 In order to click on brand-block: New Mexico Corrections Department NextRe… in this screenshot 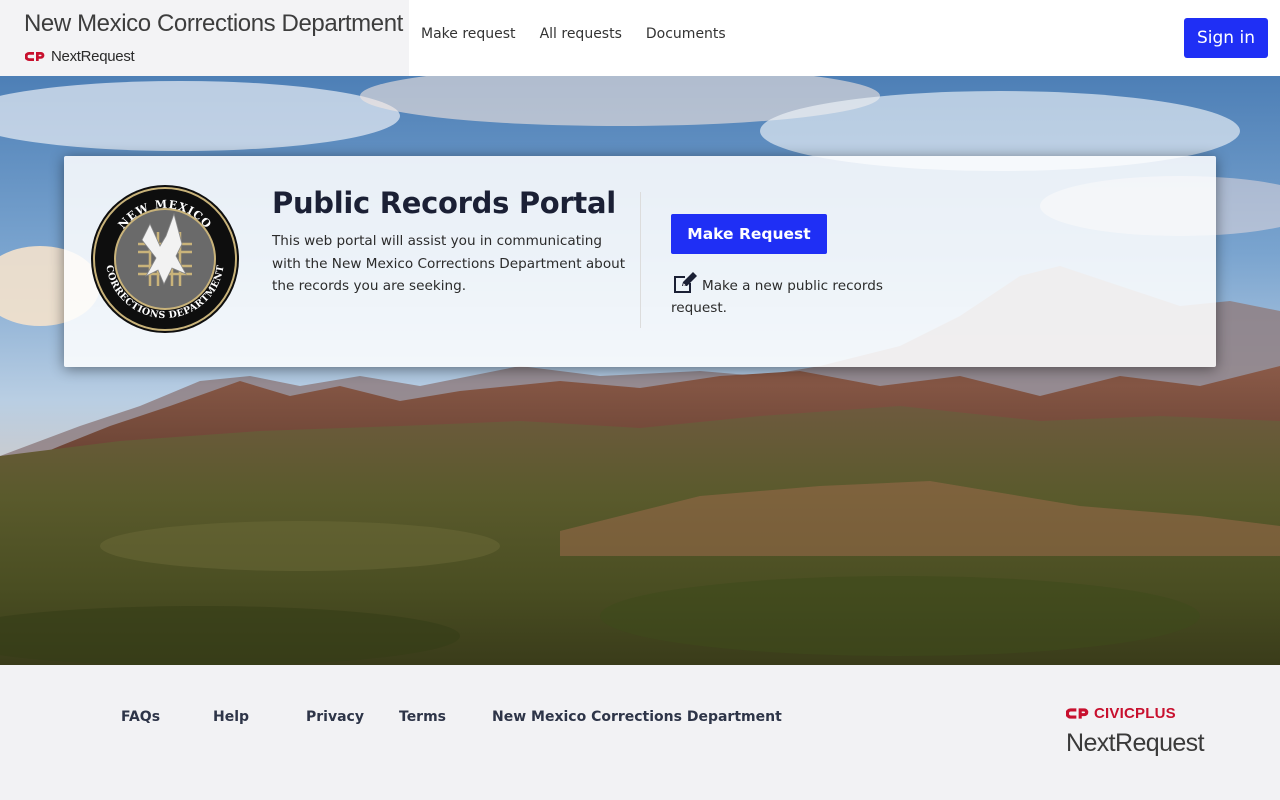, I will do `click(204, 38)`.